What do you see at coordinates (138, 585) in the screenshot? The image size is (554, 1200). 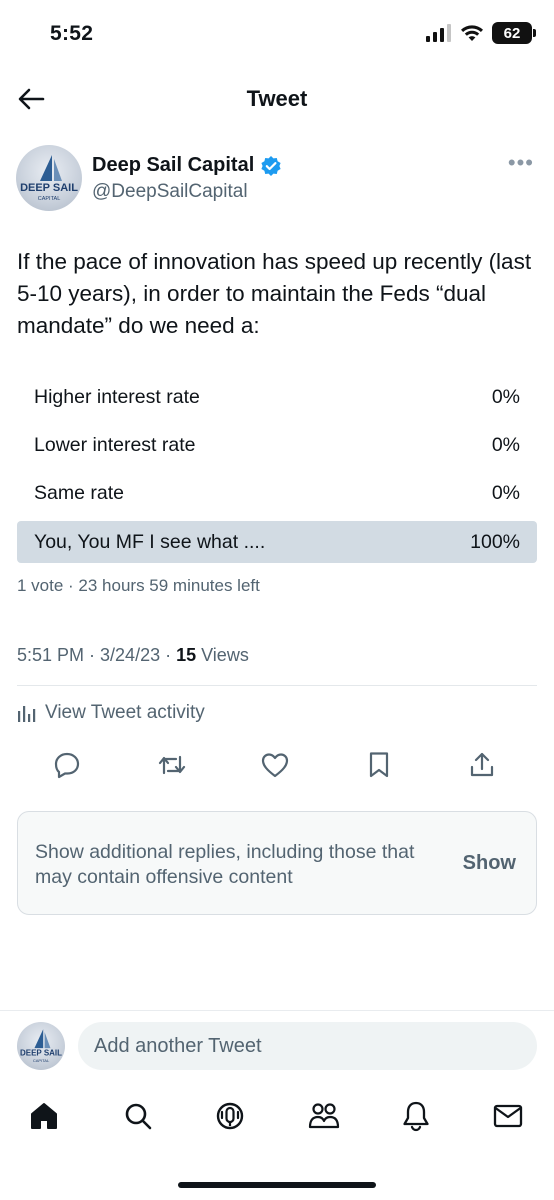 I see `poll-meta: 1 vote · 23 hours 59 minutes left` at bounding box center [138, 585].